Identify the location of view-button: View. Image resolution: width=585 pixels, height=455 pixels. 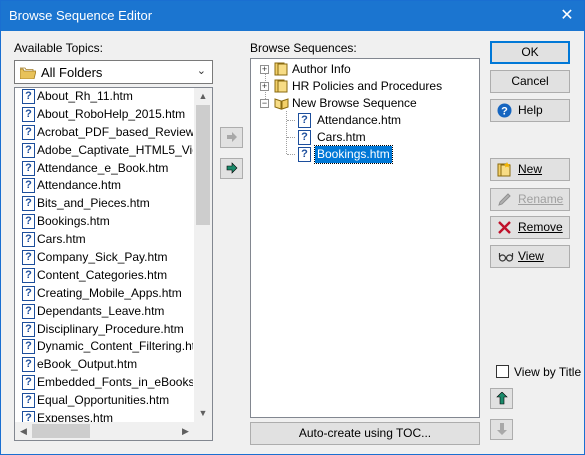
(530, 256).